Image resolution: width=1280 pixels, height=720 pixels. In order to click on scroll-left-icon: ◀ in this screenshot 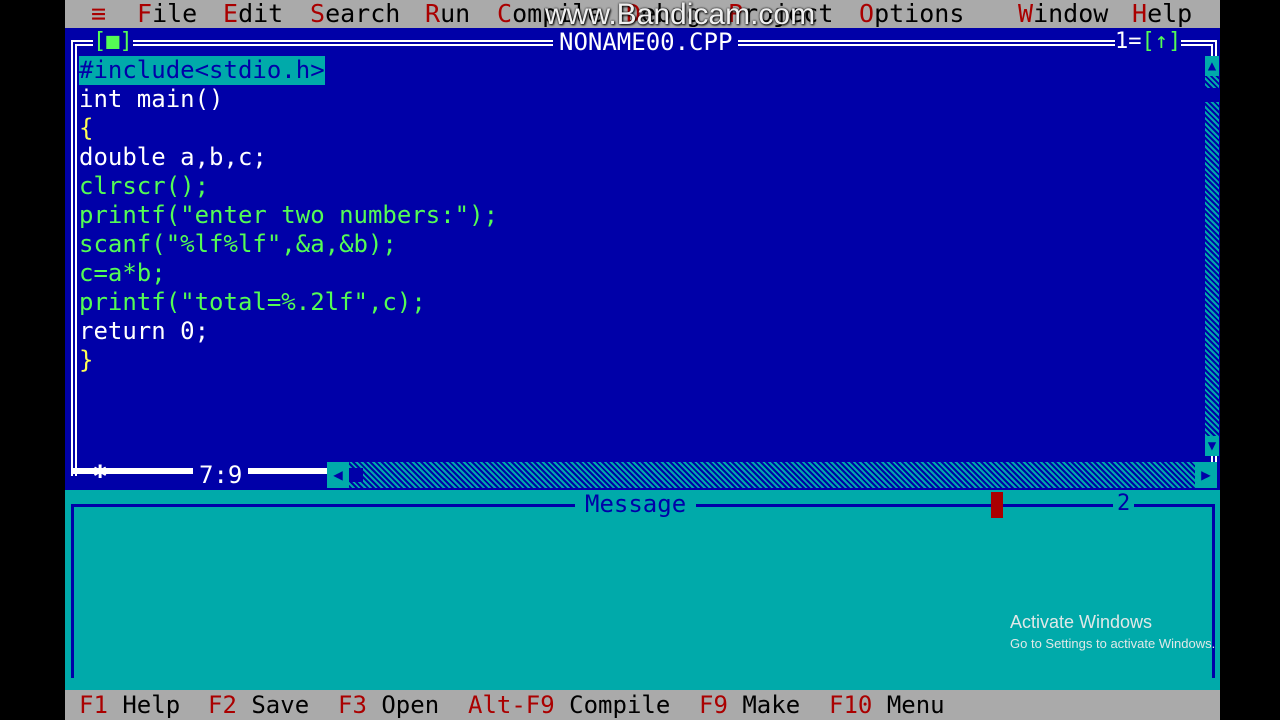, I will do `click(338, 475)`.